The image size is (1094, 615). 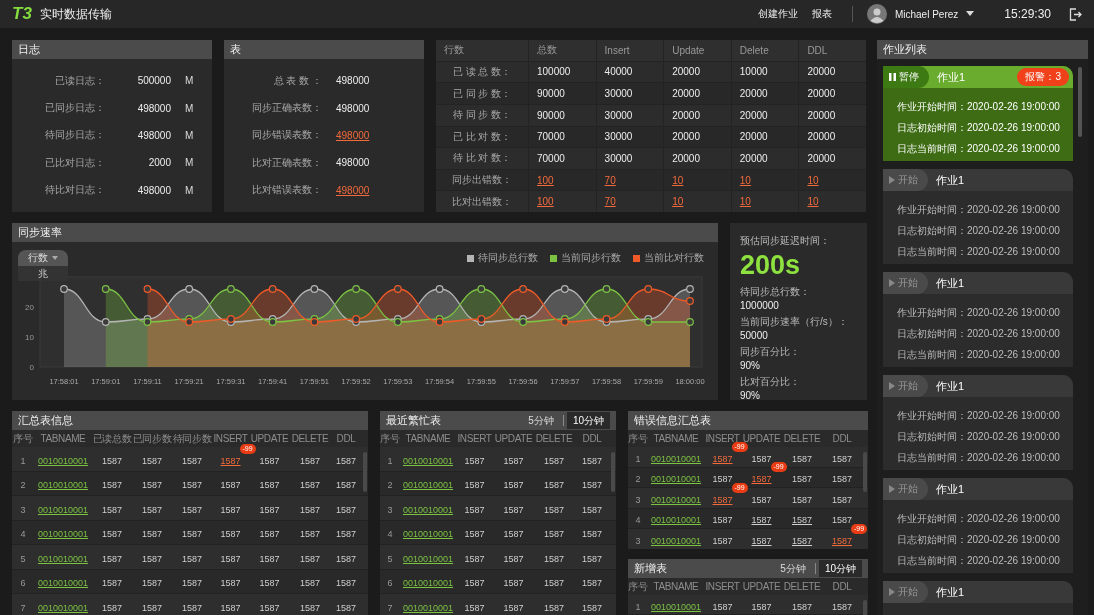 I want to click on stat-value: 90%, so click(x=750, y=365).